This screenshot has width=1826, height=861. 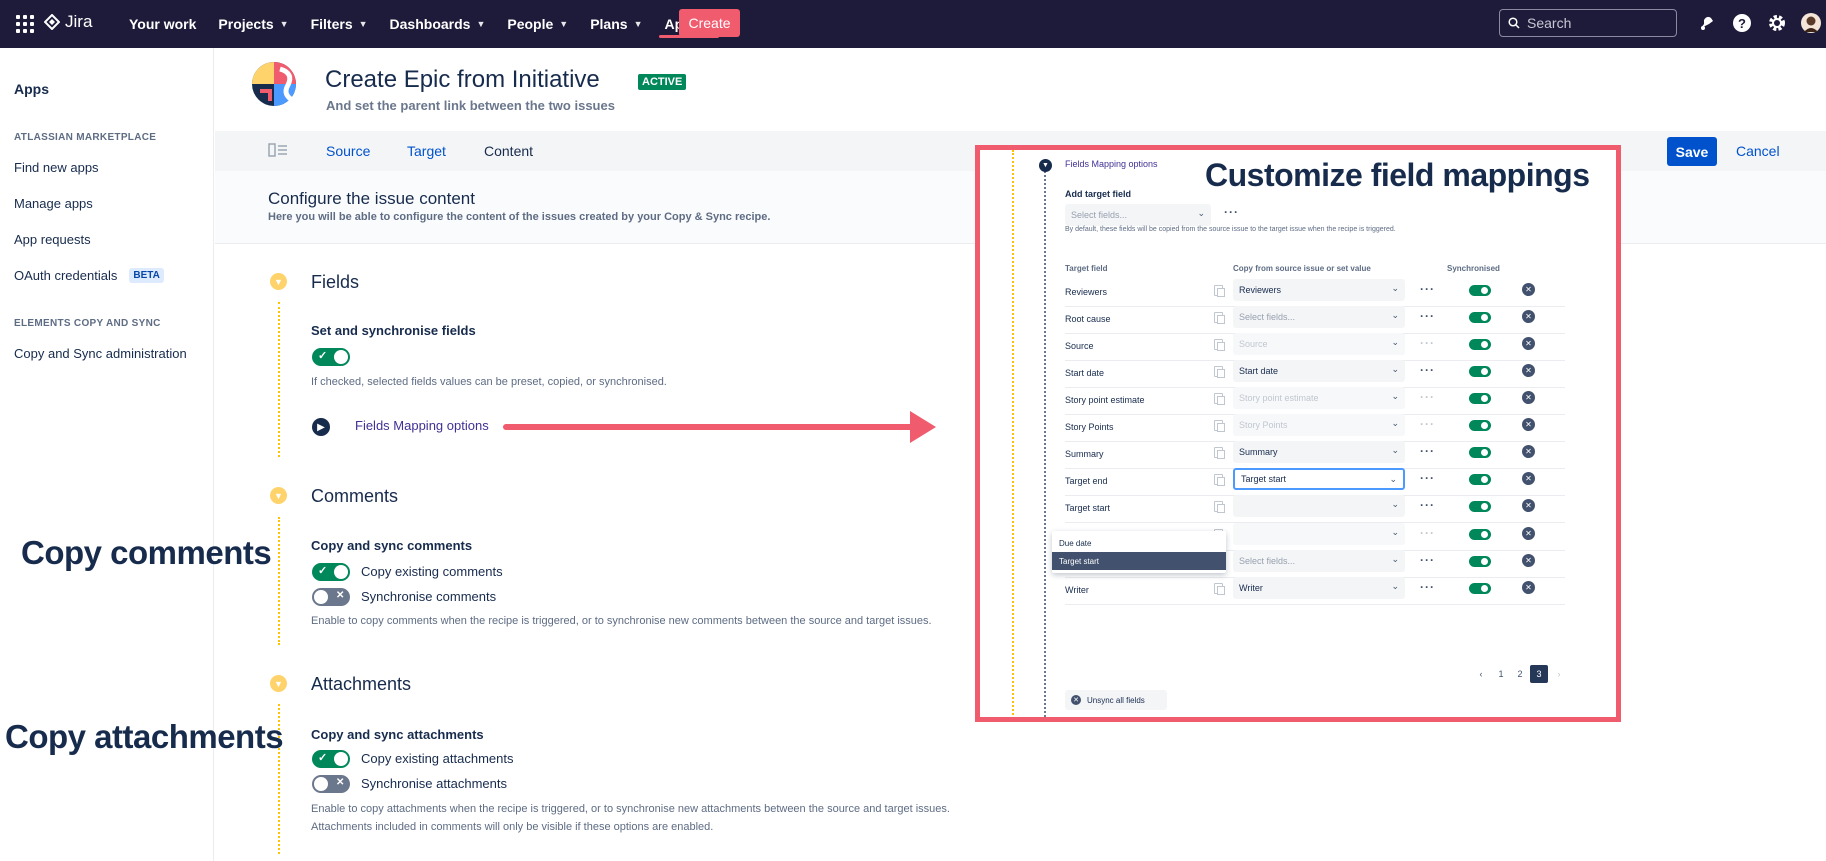 What do you see at coordinates (331, 357) in the screenshot?
I see `set-sync-fields-toggle: ✓` at bounding box center [331, 357].